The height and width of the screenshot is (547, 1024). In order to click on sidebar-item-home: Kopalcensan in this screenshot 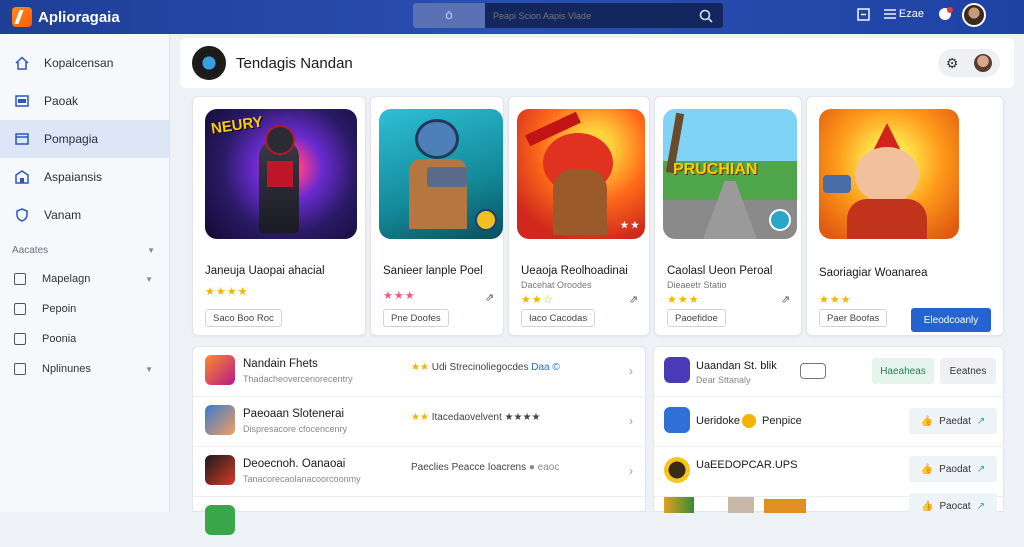, I will do `click(84, 63)`.